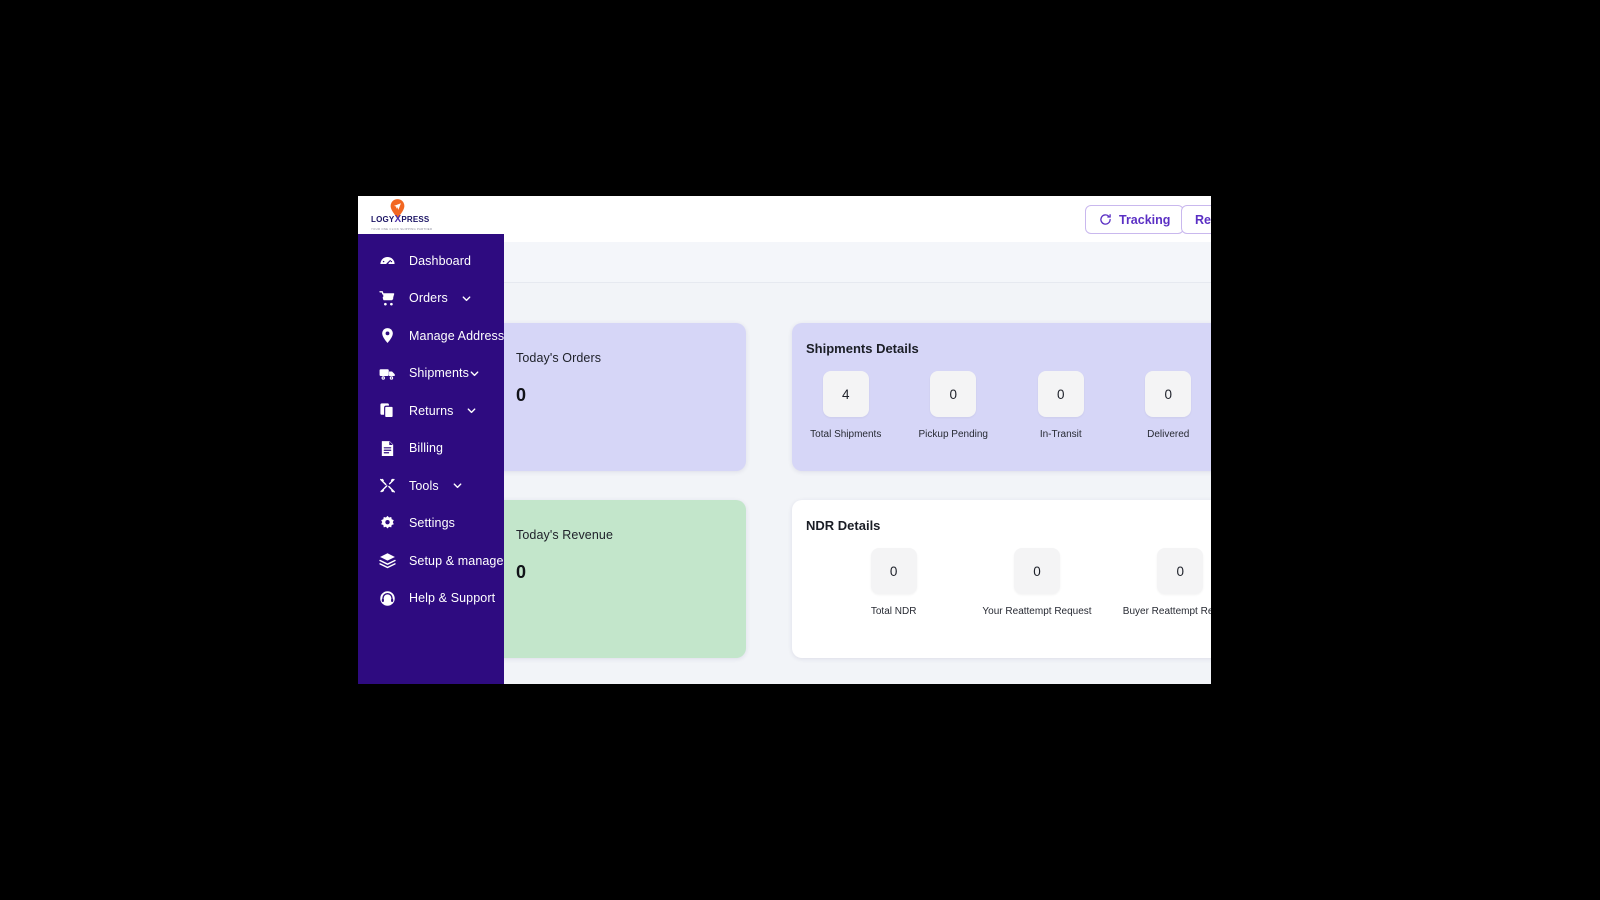  I want to click on metric-label: Pickup Pending, so click(953, 434).